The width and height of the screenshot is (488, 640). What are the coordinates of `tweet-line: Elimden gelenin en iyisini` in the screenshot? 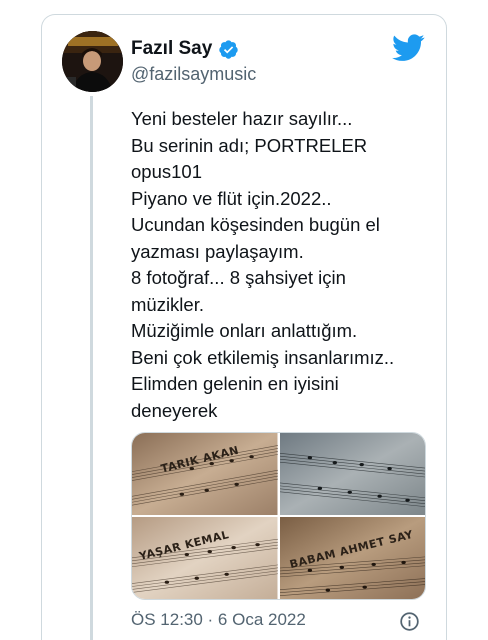 It's located at (235, 383).